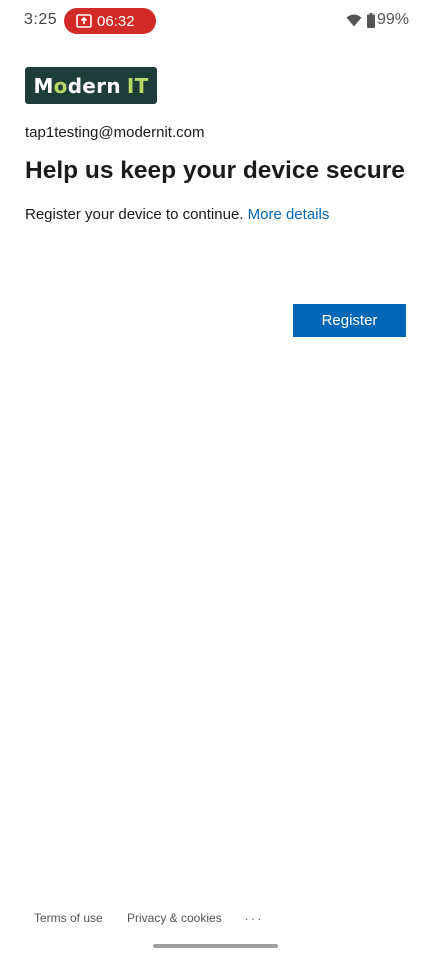 This screenshot has width=431, height=960. I want to click on terms-of-use-link: Terms of use, so click(68, 918).